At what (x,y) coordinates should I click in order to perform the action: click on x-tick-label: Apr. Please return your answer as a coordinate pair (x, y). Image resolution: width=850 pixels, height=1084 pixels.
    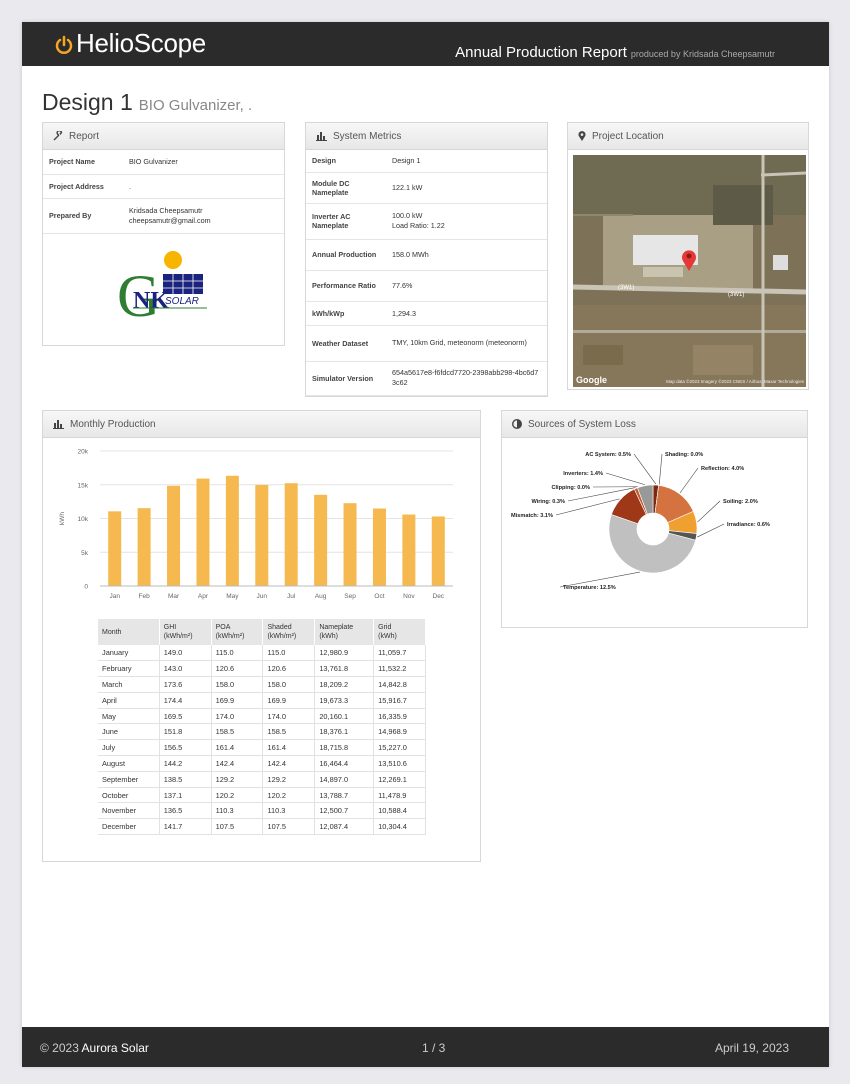
    Looking at the image, I should click on (203, 596).